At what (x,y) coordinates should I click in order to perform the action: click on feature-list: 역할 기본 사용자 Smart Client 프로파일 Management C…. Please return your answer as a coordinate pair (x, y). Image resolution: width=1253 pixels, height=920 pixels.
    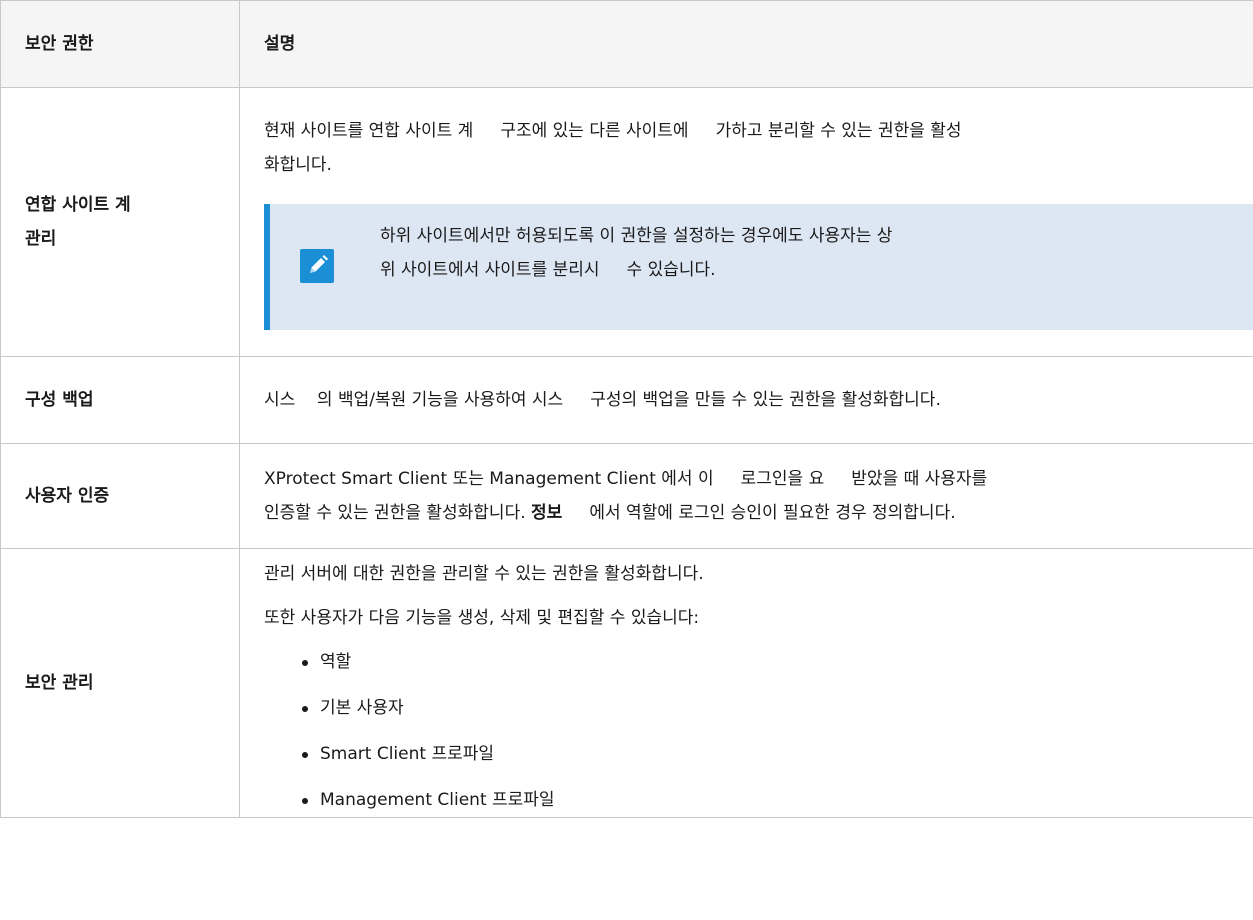
    Looking at the image, I should click on (758, 731).